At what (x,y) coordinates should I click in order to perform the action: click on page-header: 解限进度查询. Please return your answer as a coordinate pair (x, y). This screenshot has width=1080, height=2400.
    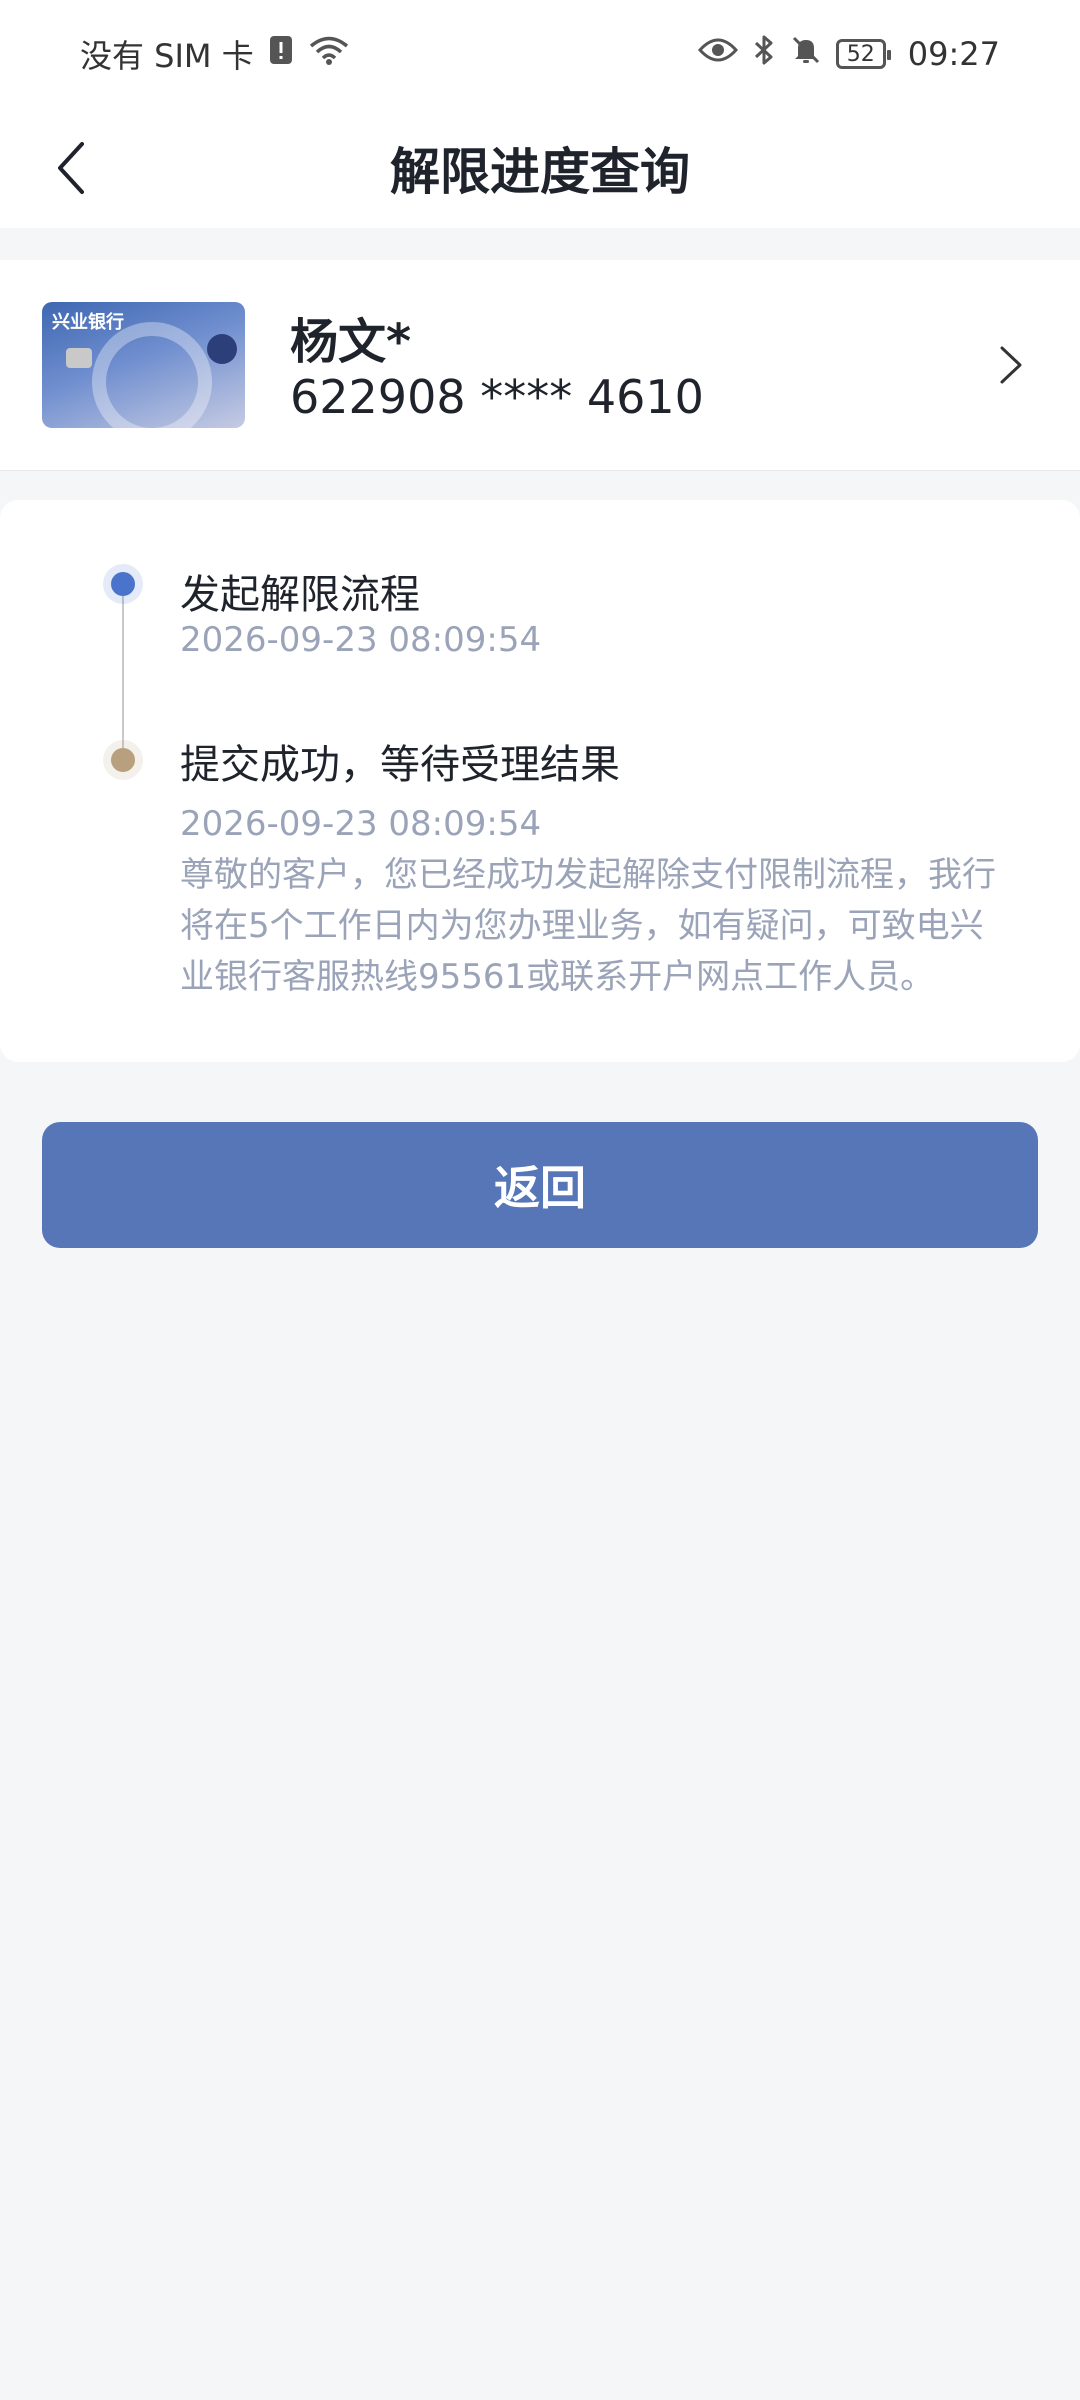
    Looking at the image, I should click on (540, 168).